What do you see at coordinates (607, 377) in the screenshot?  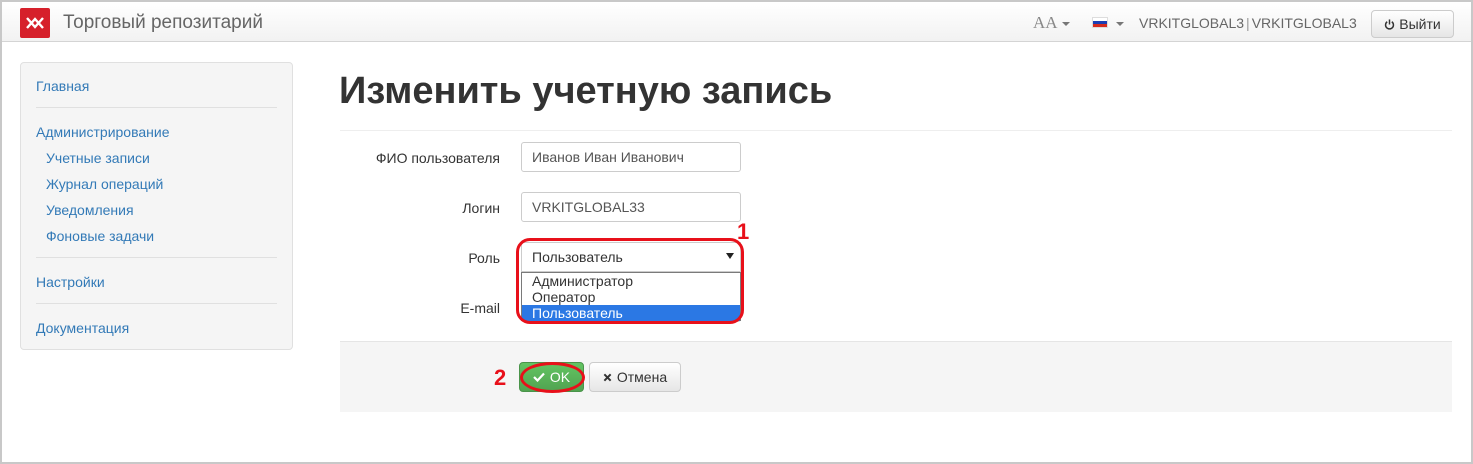 I see `close-icon` at bounding box center [607, 377].